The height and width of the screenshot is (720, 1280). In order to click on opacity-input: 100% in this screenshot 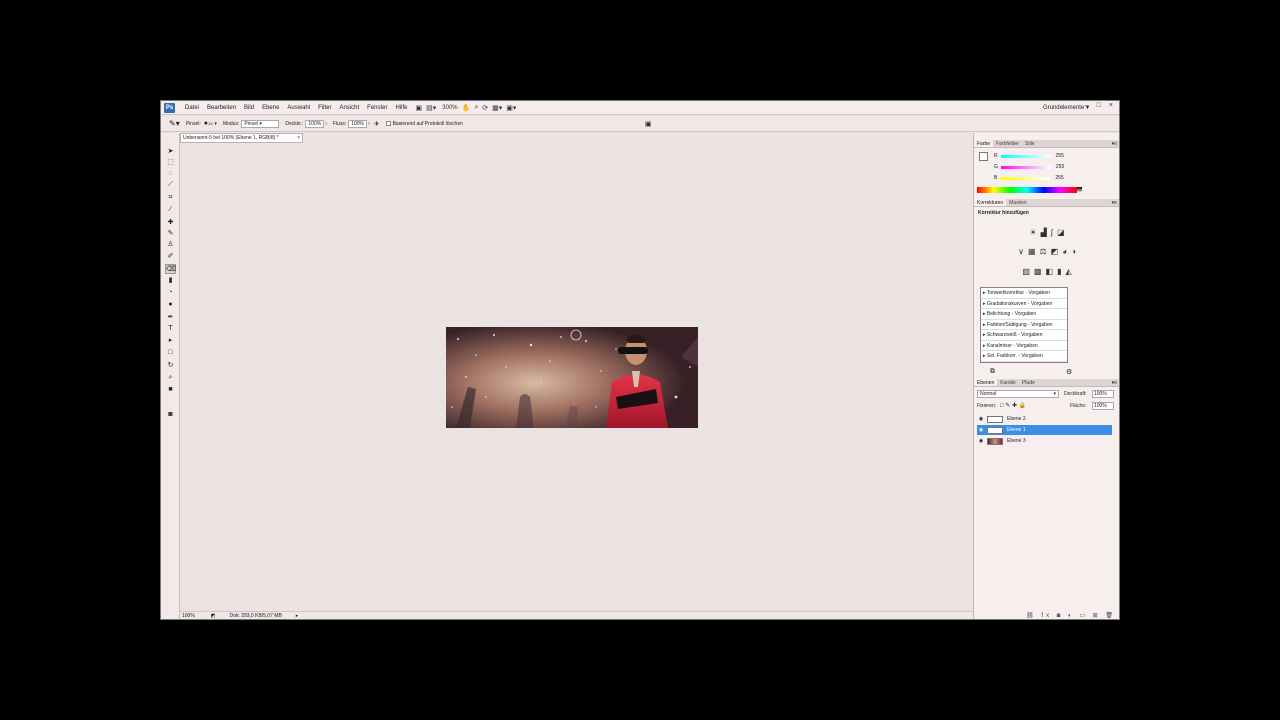, I will do `click(315, 123)`.